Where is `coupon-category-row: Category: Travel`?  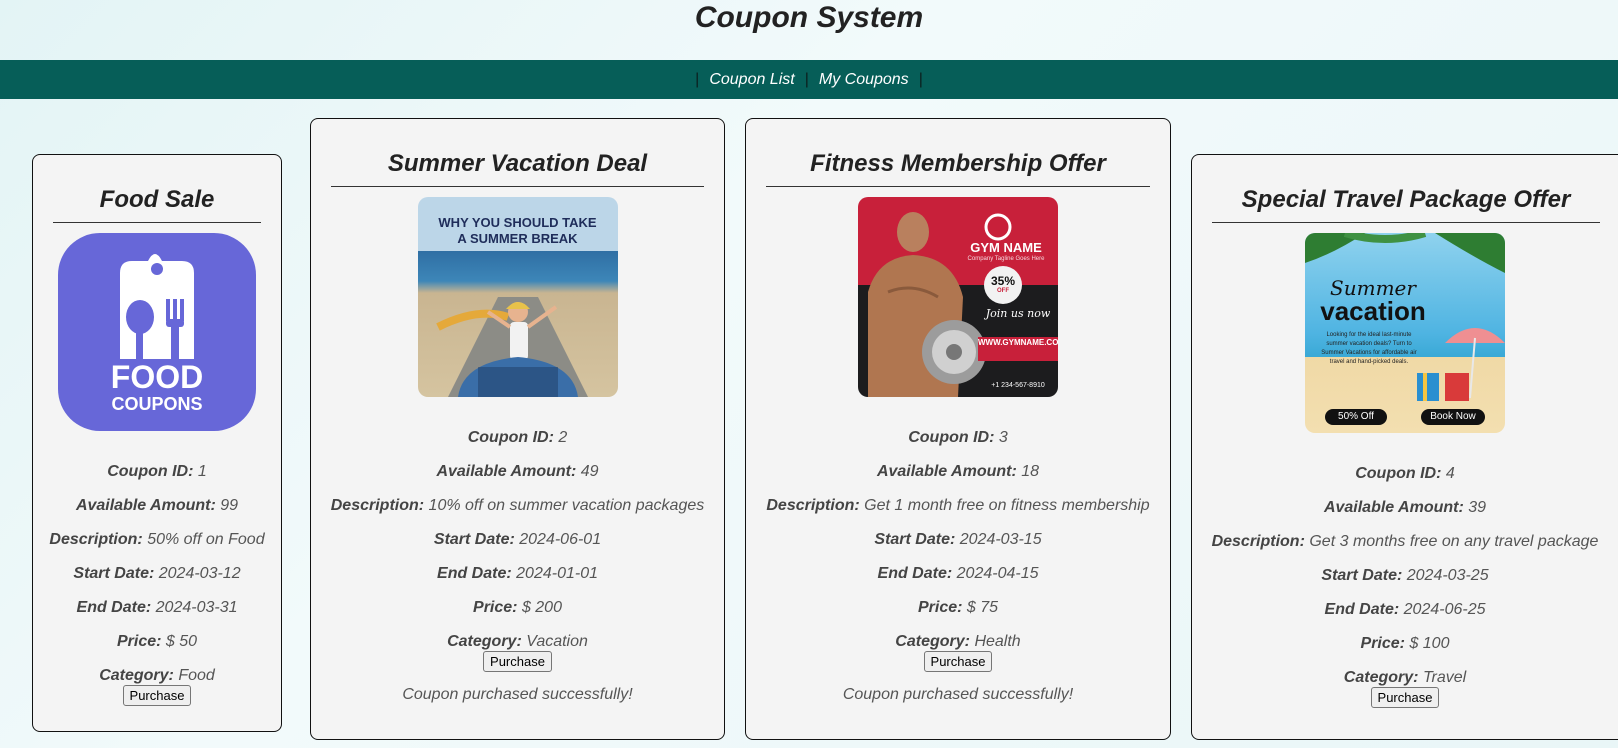 coupon-category-row: Category: Travel is located at coordinates (1405, 677).